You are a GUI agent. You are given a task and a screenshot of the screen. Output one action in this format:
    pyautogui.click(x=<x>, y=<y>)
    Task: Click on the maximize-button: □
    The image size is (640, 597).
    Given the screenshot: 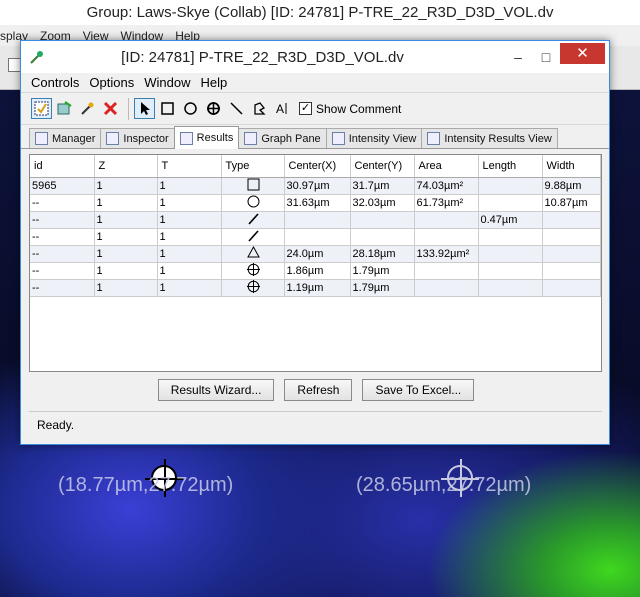 What is the action you would take?
    pyautogui.click(x=546, y=57)
    